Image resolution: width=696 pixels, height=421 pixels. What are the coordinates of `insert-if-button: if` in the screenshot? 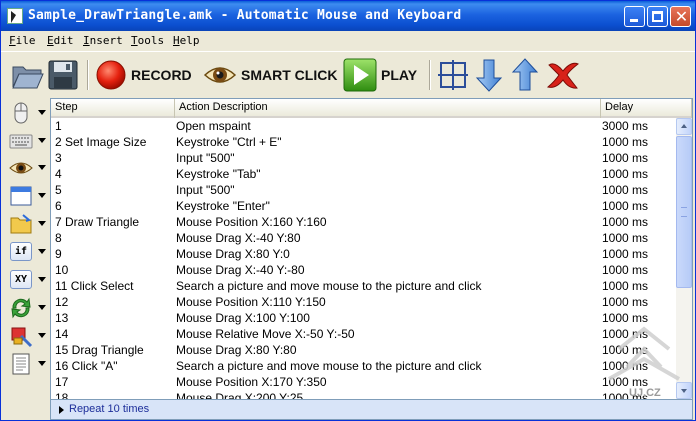 It's located at (27, 252).